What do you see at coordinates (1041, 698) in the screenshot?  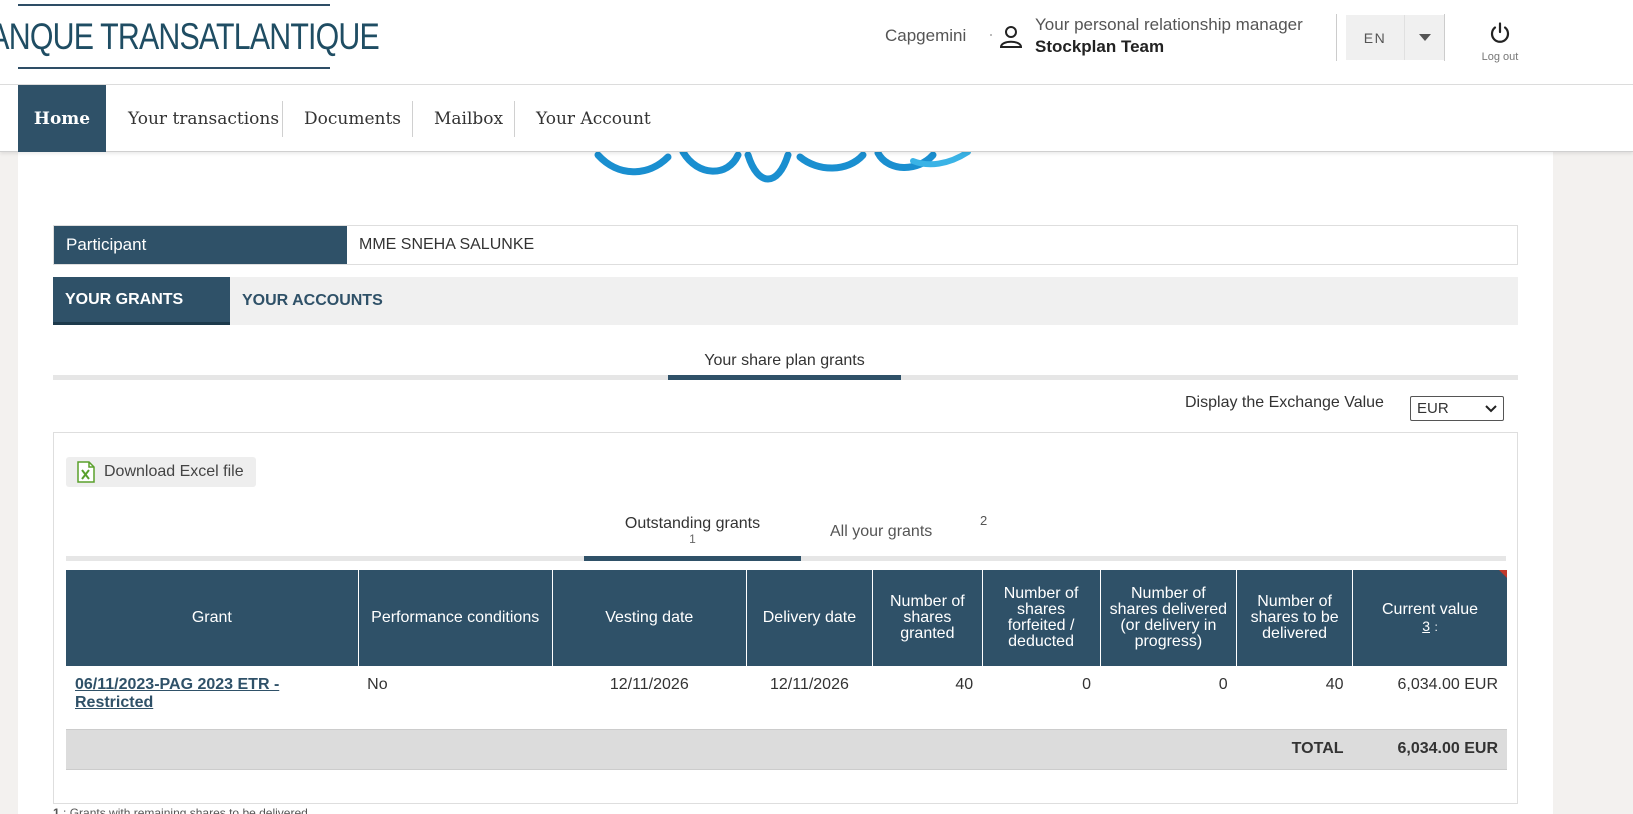 I see `shares-forfeited-cell: 0` at bounding box center [1041, 698].